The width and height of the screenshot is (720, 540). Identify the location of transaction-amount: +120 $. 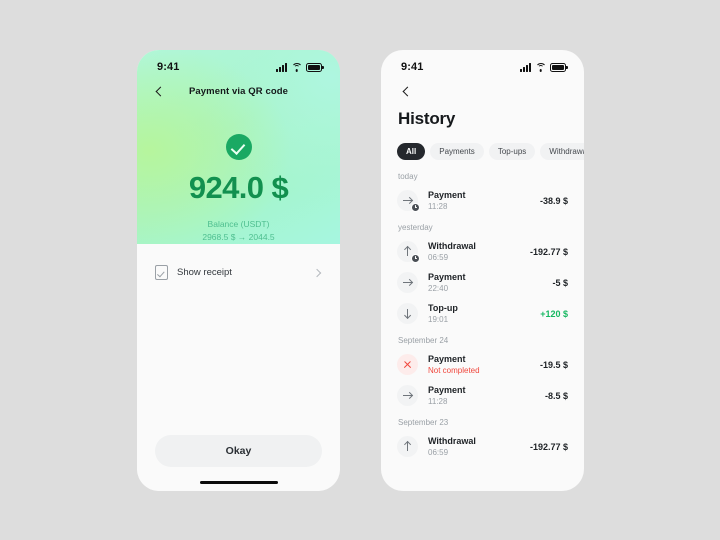
(554, 313).